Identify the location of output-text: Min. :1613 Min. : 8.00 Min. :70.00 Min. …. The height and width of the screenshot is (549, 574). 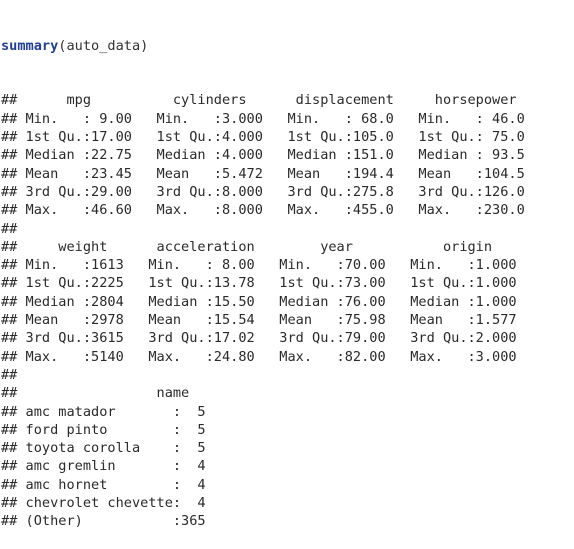
(275, 265).